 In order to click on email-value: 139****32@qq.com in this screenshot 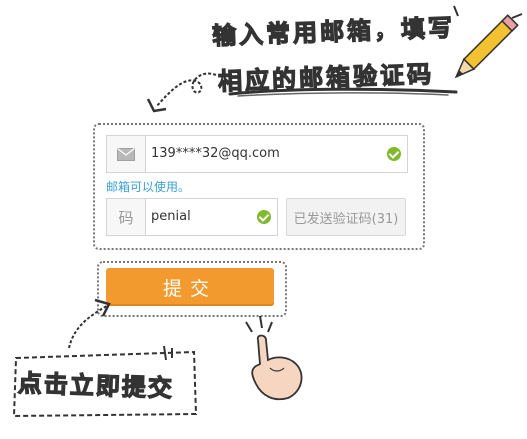, I will do `click(215, 153)`.